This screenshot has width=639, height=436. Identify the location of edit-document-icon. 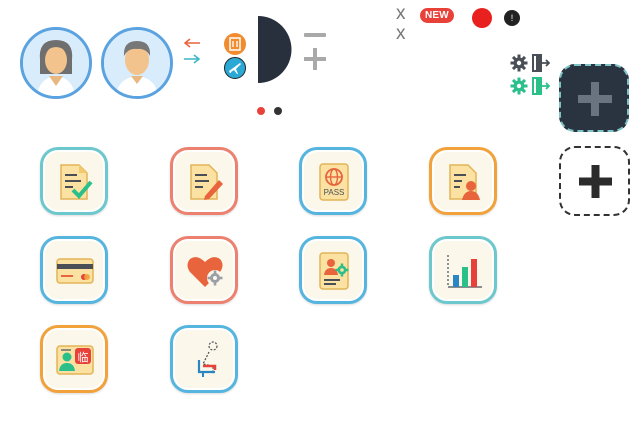
(206, 182).